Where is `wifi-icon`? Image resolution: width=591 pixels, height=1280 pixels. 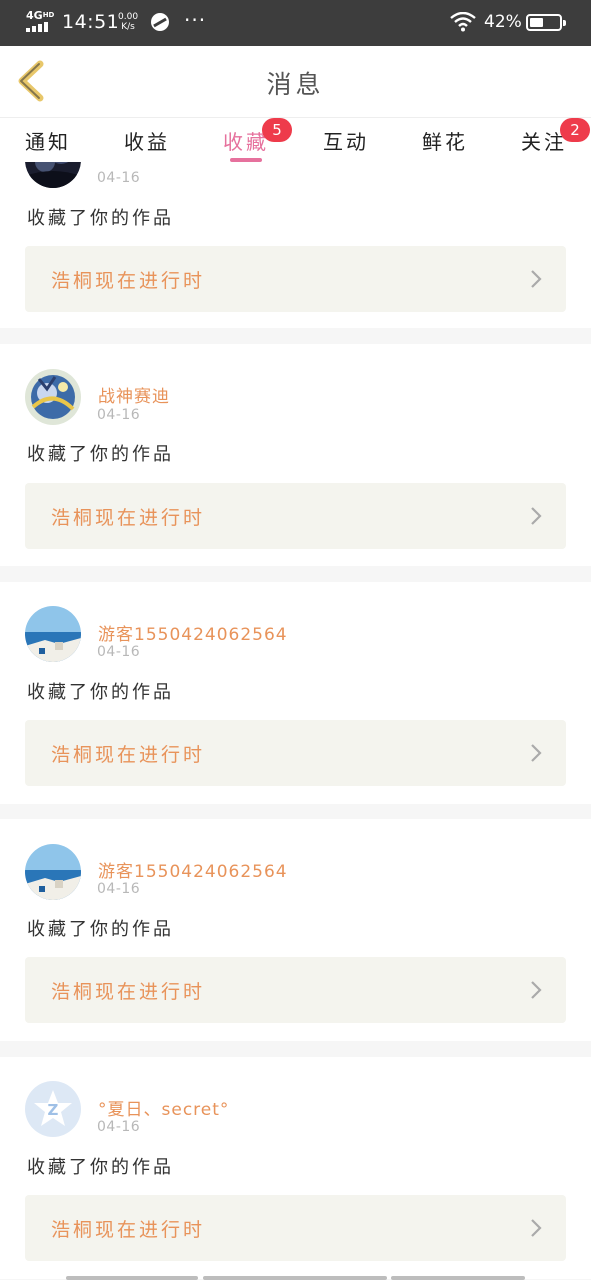
wifi-icon is located at coordinates (463, 22).